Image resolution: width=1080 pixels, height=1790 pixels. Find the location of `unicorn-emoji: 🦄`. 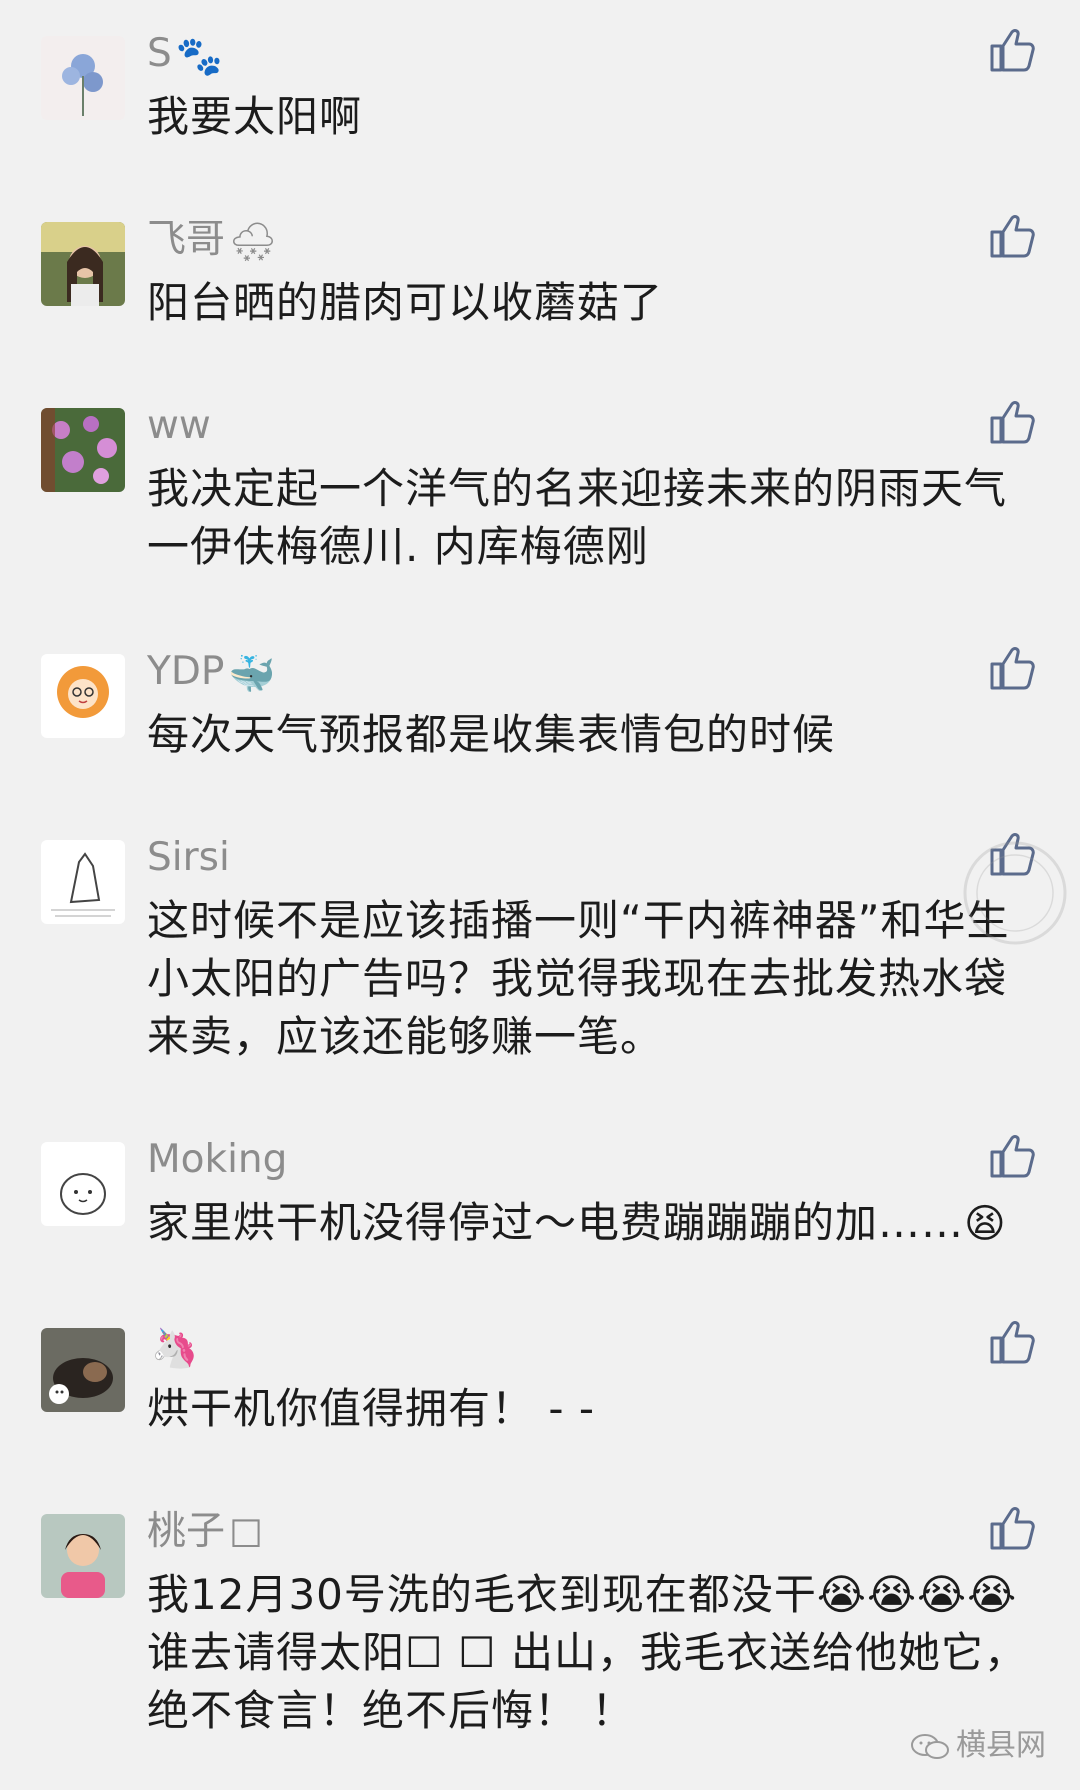

unicorn-emoji: 🦄 is located at coordinates (175, 1347).